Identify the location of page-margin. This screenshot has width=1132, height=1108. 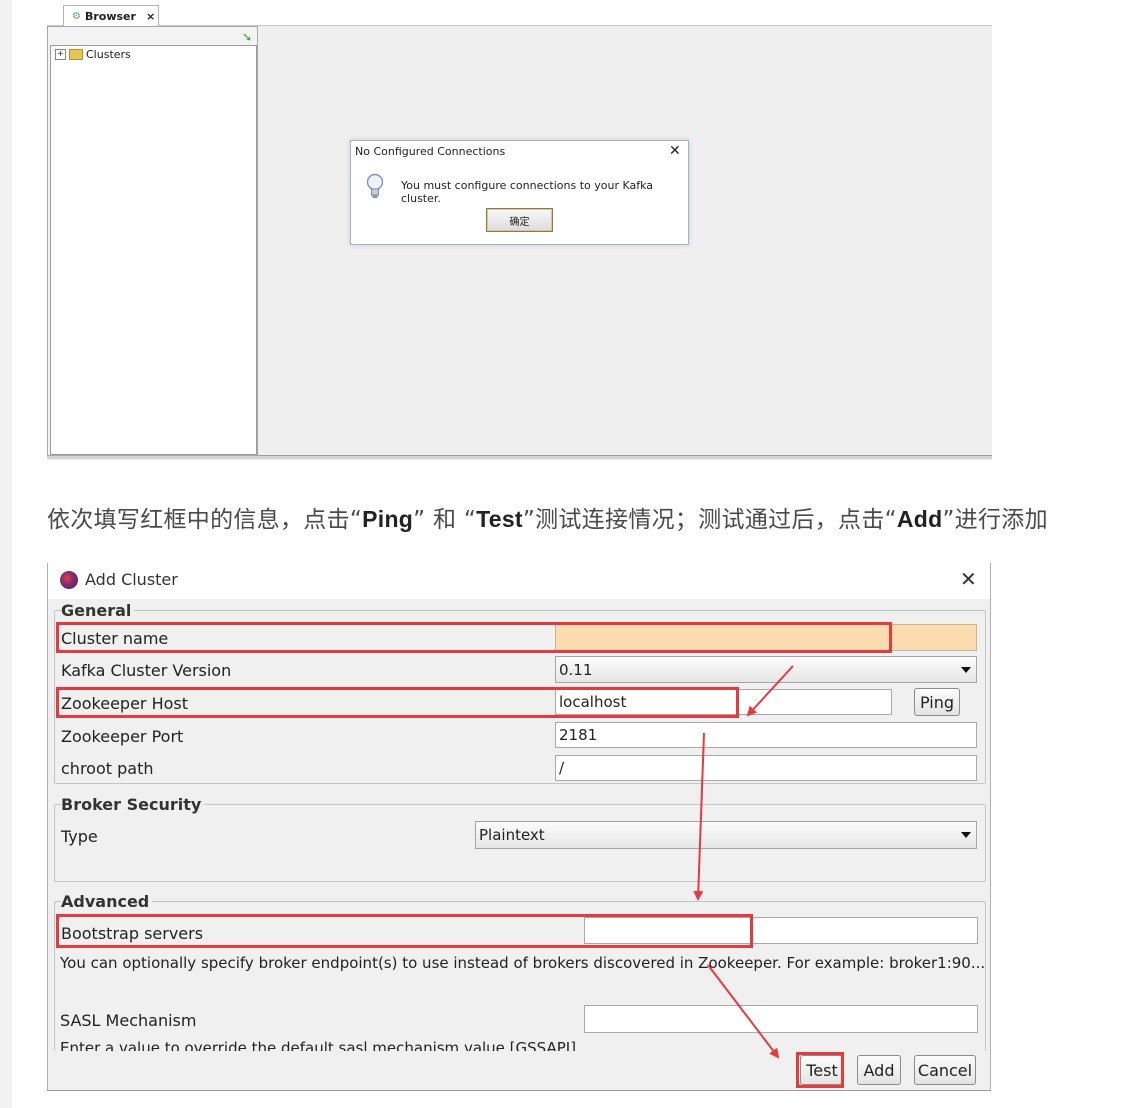
(6, 554).